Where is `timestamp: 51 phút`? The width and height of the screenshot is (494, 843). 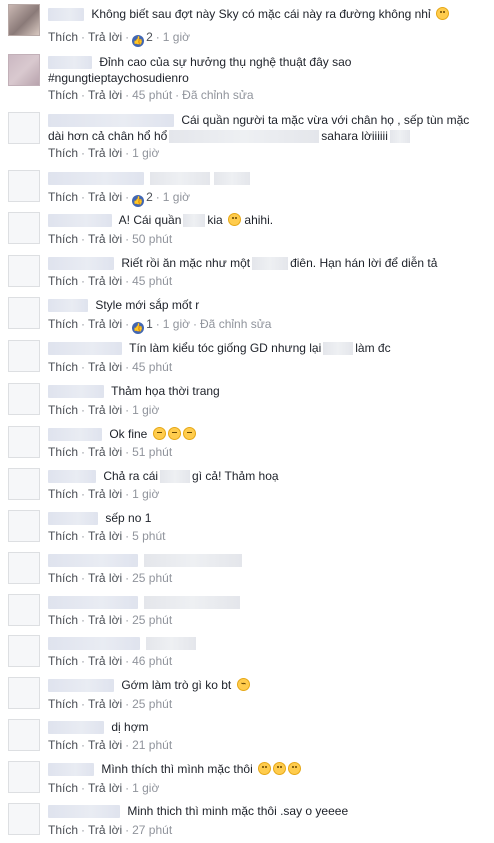 timestamp: 51 phút is located at coordinates (152, 452).